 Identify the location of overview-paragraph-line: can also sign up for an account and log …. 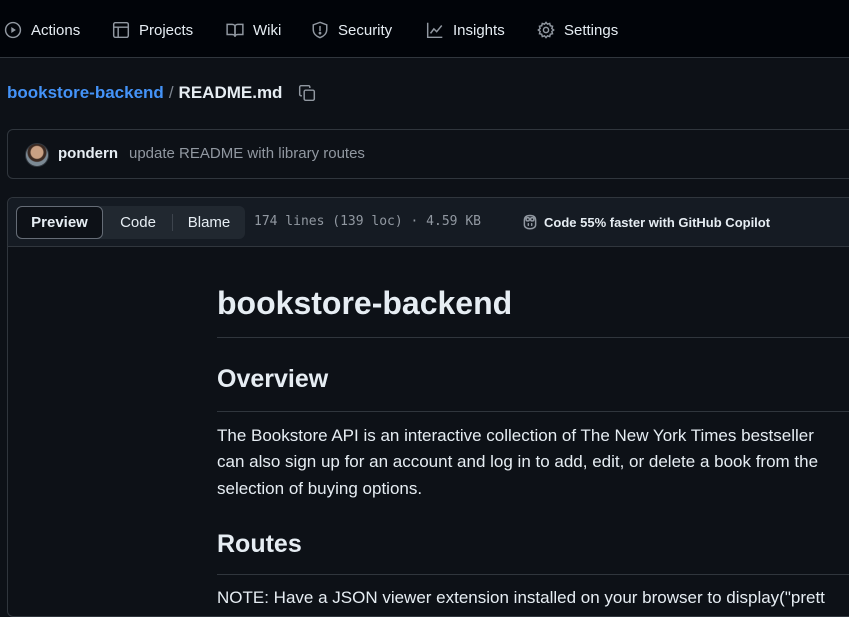
(518, 461).